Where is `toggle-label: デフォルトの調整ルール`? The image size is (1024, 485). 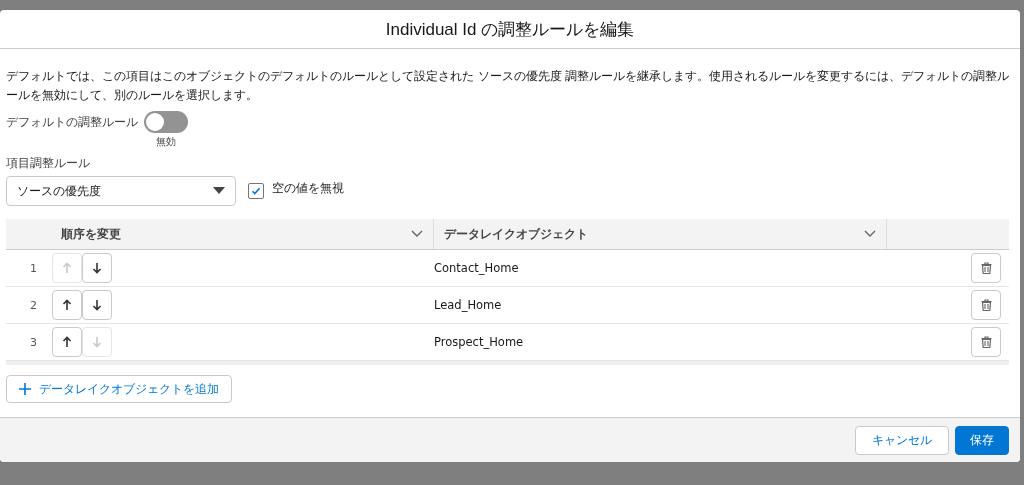 toggle-label: デフォルトの調整ルール is located at coordinates (72, 122).